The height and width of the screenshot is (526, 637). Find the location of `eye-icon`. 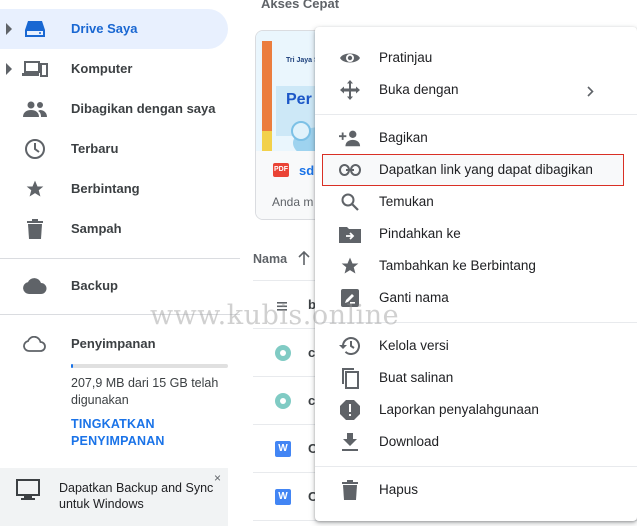

eye-icon is located at coordinates (350, 58).